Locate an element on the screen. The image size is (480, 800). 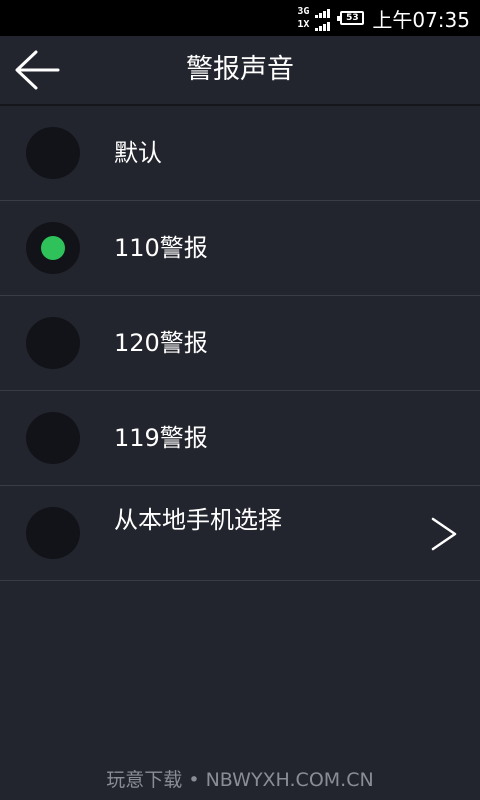
option-choose-local: 从本地手机选择 is located at coordinates (240, 533).